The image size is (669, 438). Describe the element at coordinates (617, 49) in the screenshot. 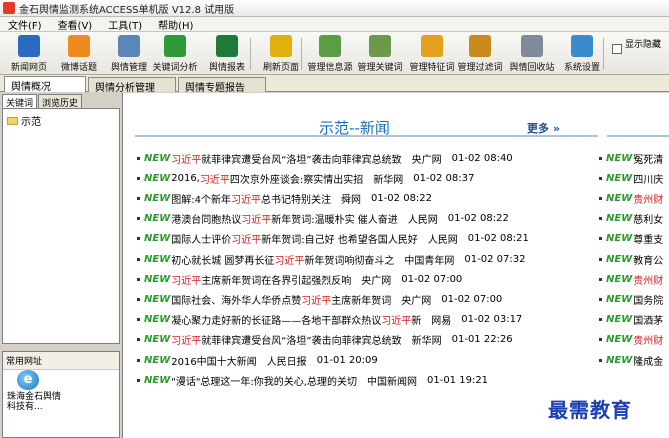

I see `display-hide-checkbox` at that location.